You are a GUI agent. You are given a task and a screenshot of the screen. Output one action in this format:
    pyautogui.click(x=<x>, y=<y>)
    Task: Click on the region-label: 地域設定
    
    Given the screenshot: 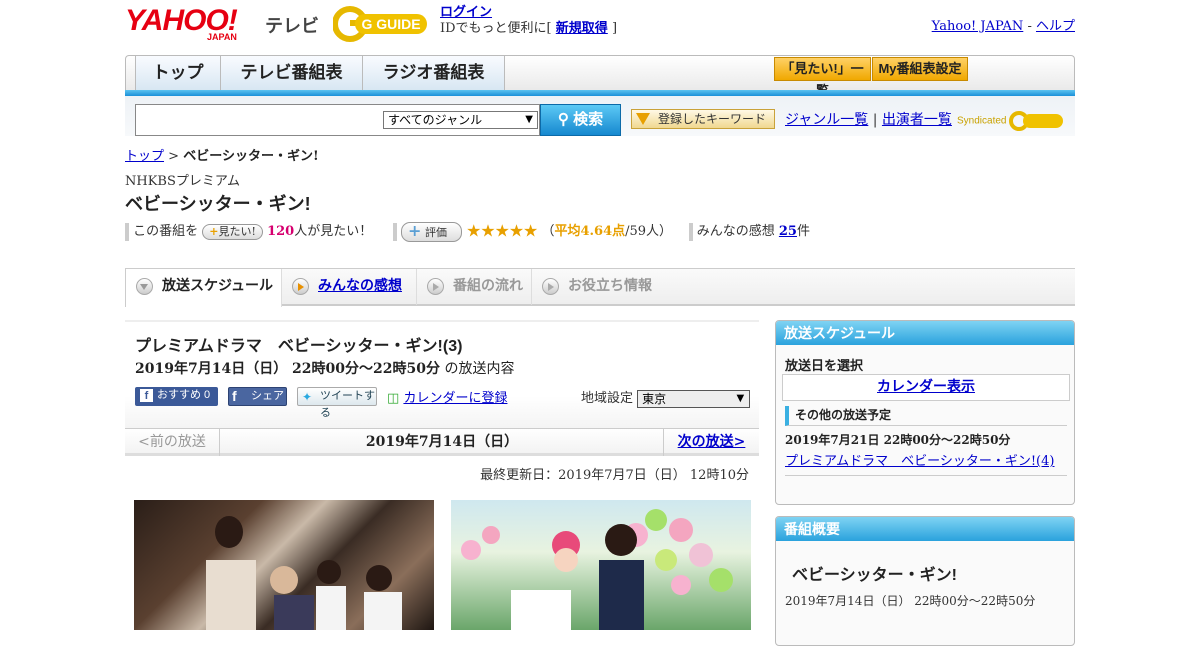 What is the action you would take?
    pyautogui.click(x=607, y=398)
    